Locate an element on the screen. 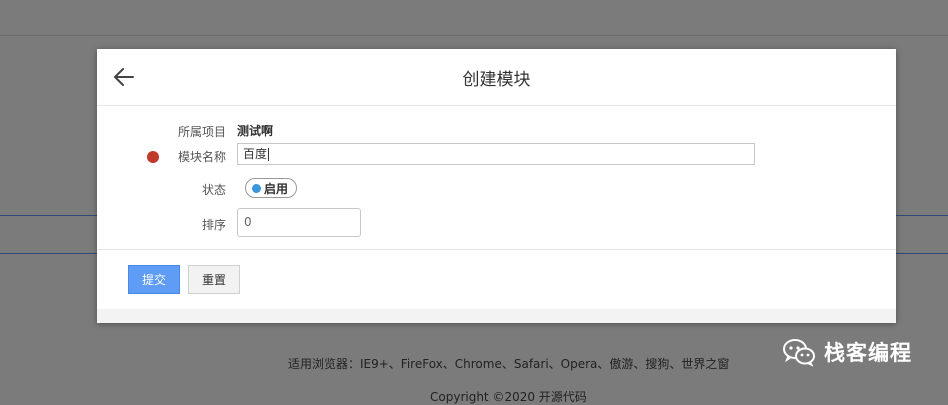  watermark: 栈客编程 is located at coordinates (847, 352).